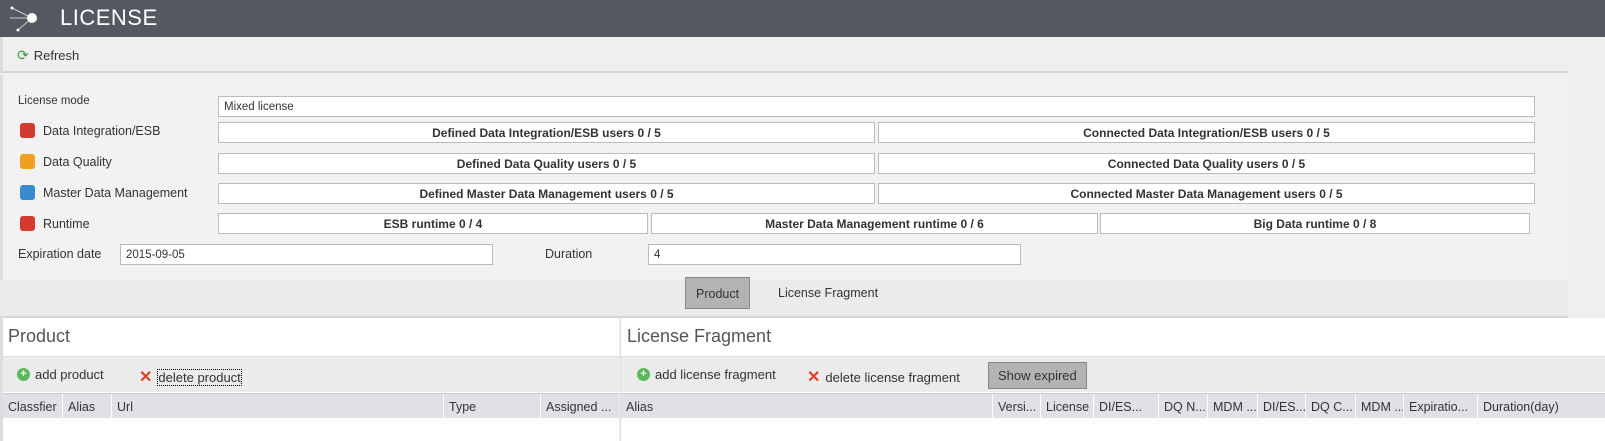  What do you see at coordinates (306, 254) in the screenshot?
I see `expiration-field: 2015-09-05` at bounding box center [306, 254].